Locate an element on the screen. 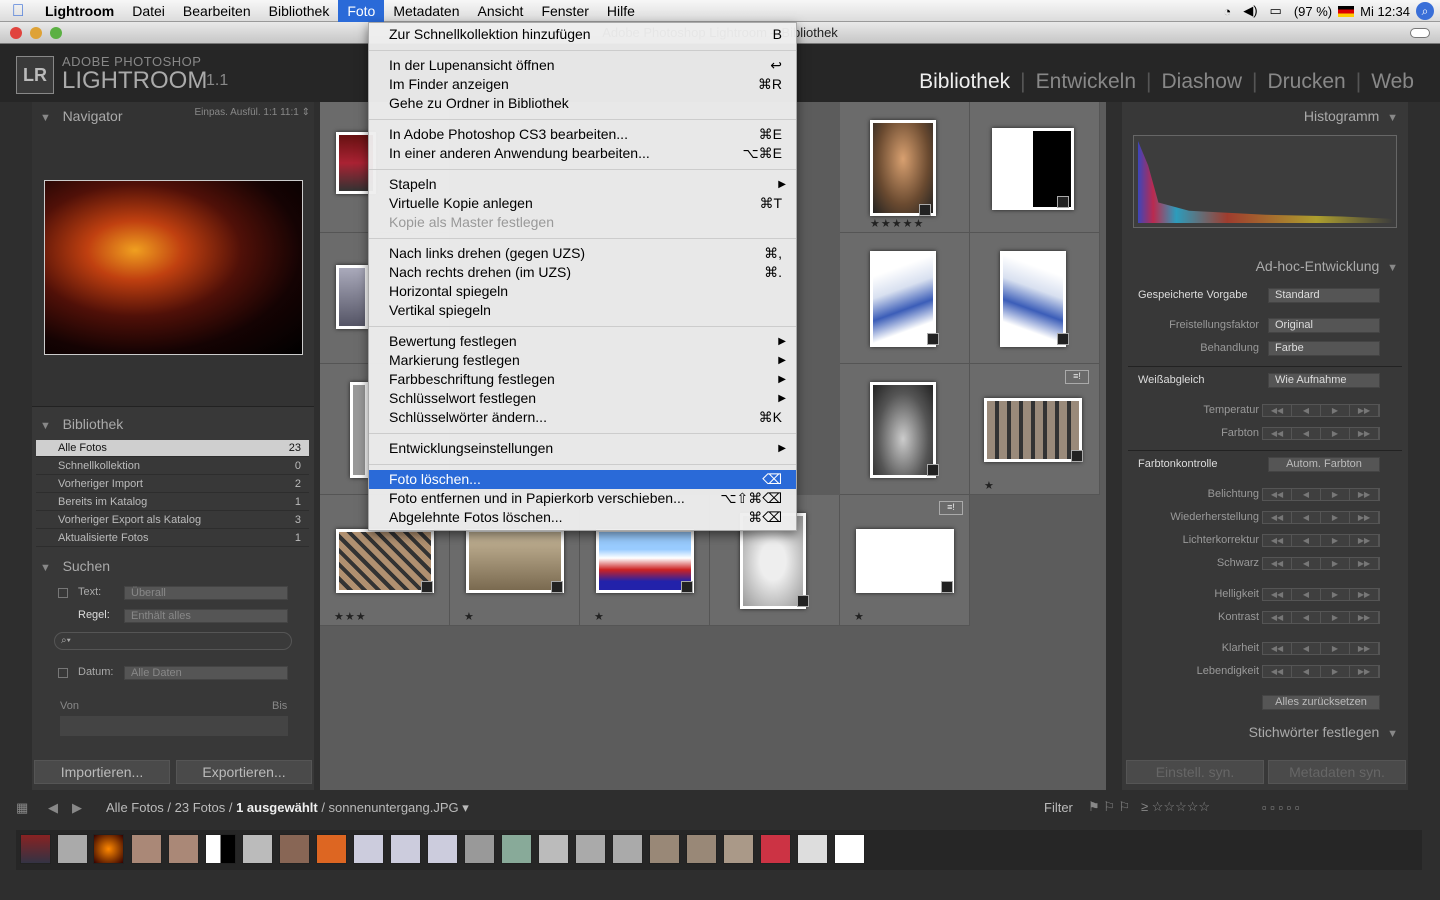  menu-item-change-keywords: Schlüsselwörter ändern... ⌘K is located at coordinates (582, 417).